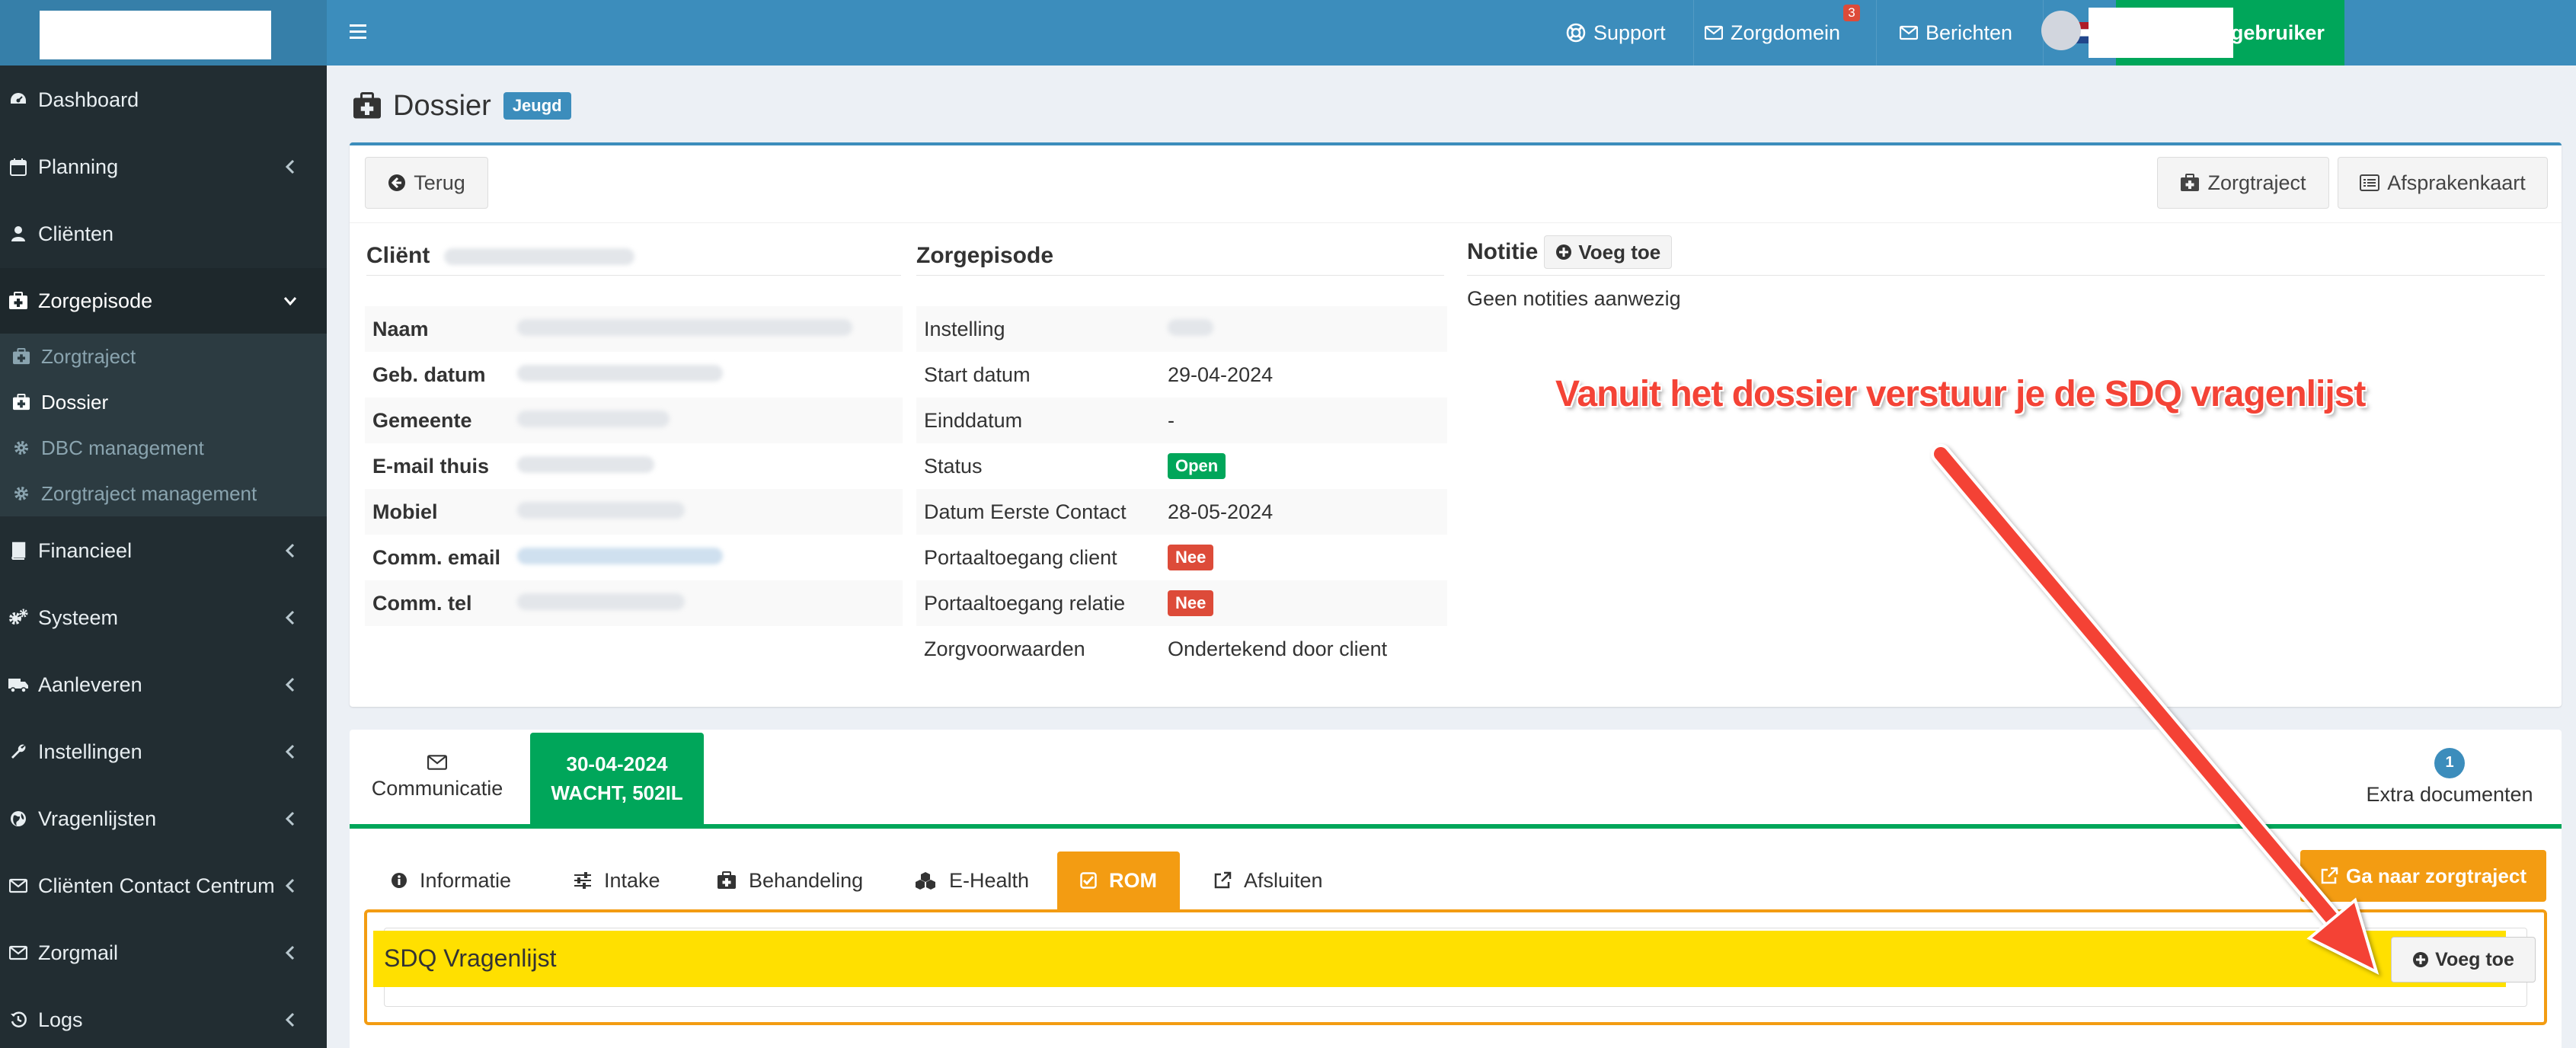 The width and height of the screenshot is (2576, 1048). I want to click on episode-row-portaal-client: Portaaltoegang client Nee, so click(1181, 557).